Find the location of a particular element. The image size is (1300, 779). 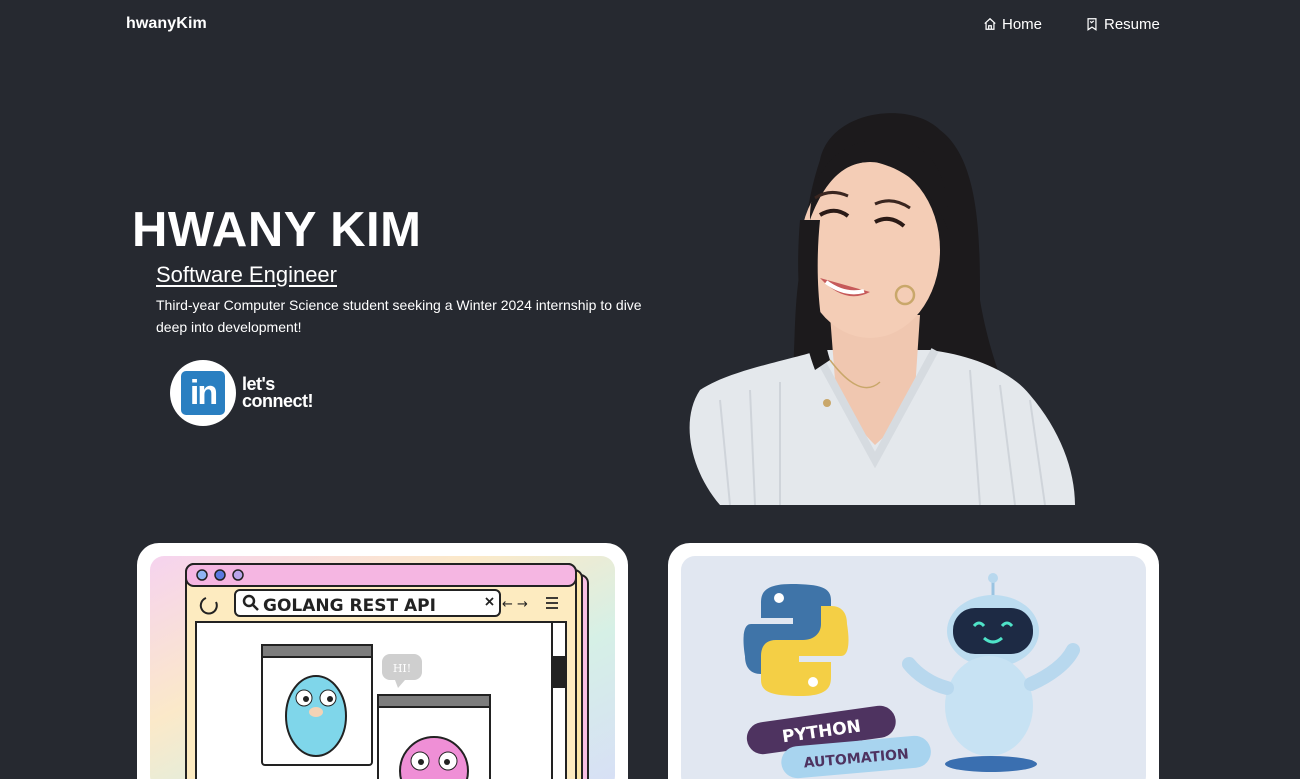

connect-text: let's connect! is located at coordinates (278, 393).